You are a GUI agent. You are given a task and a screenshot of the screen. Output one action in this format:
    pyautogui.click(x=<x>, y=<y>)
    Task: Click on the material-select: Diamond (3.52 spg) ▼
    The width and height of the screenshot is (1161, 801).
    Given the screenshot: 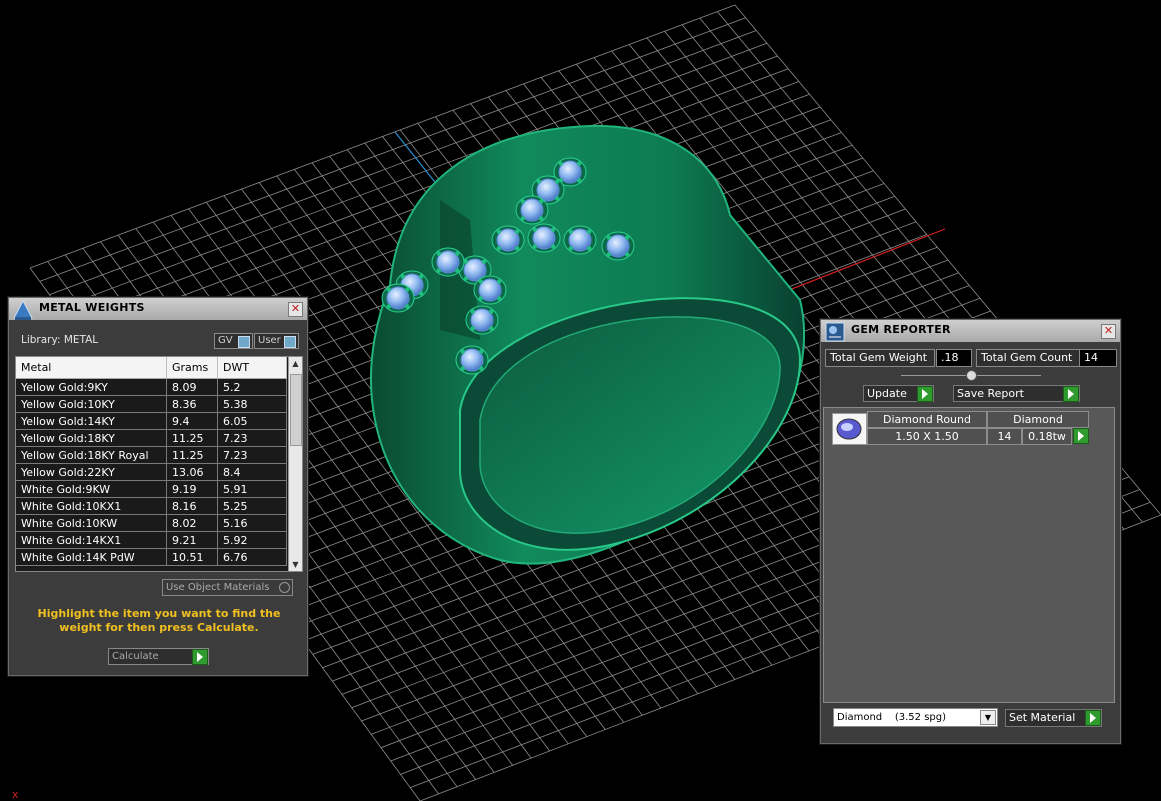 What is the action you would take?
    pyautogui.click(x=915, y=717)
    